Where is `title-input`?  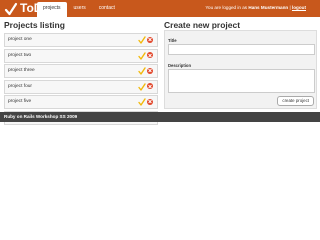
title-input is located at coordinates (241, 49).